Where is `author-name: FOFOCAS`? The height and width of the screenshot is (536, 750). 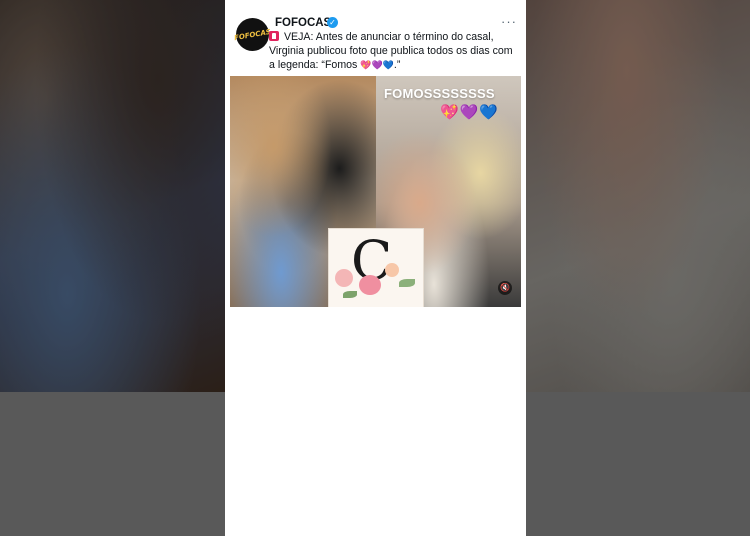 author-name: FOFOCAS is located at coordinates (303, 23).